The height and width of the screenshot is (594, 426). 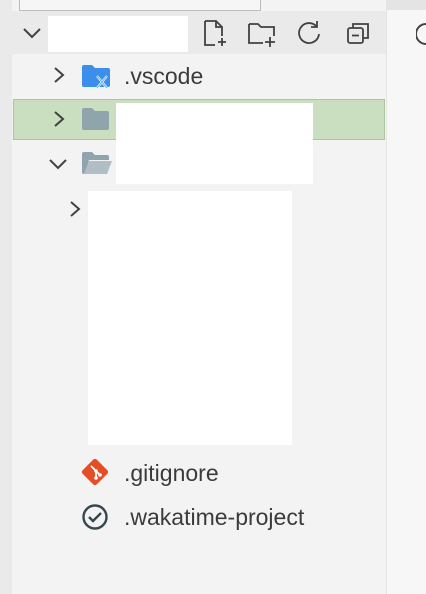 I want to click on new-file-button, so click(x=215, y=33).